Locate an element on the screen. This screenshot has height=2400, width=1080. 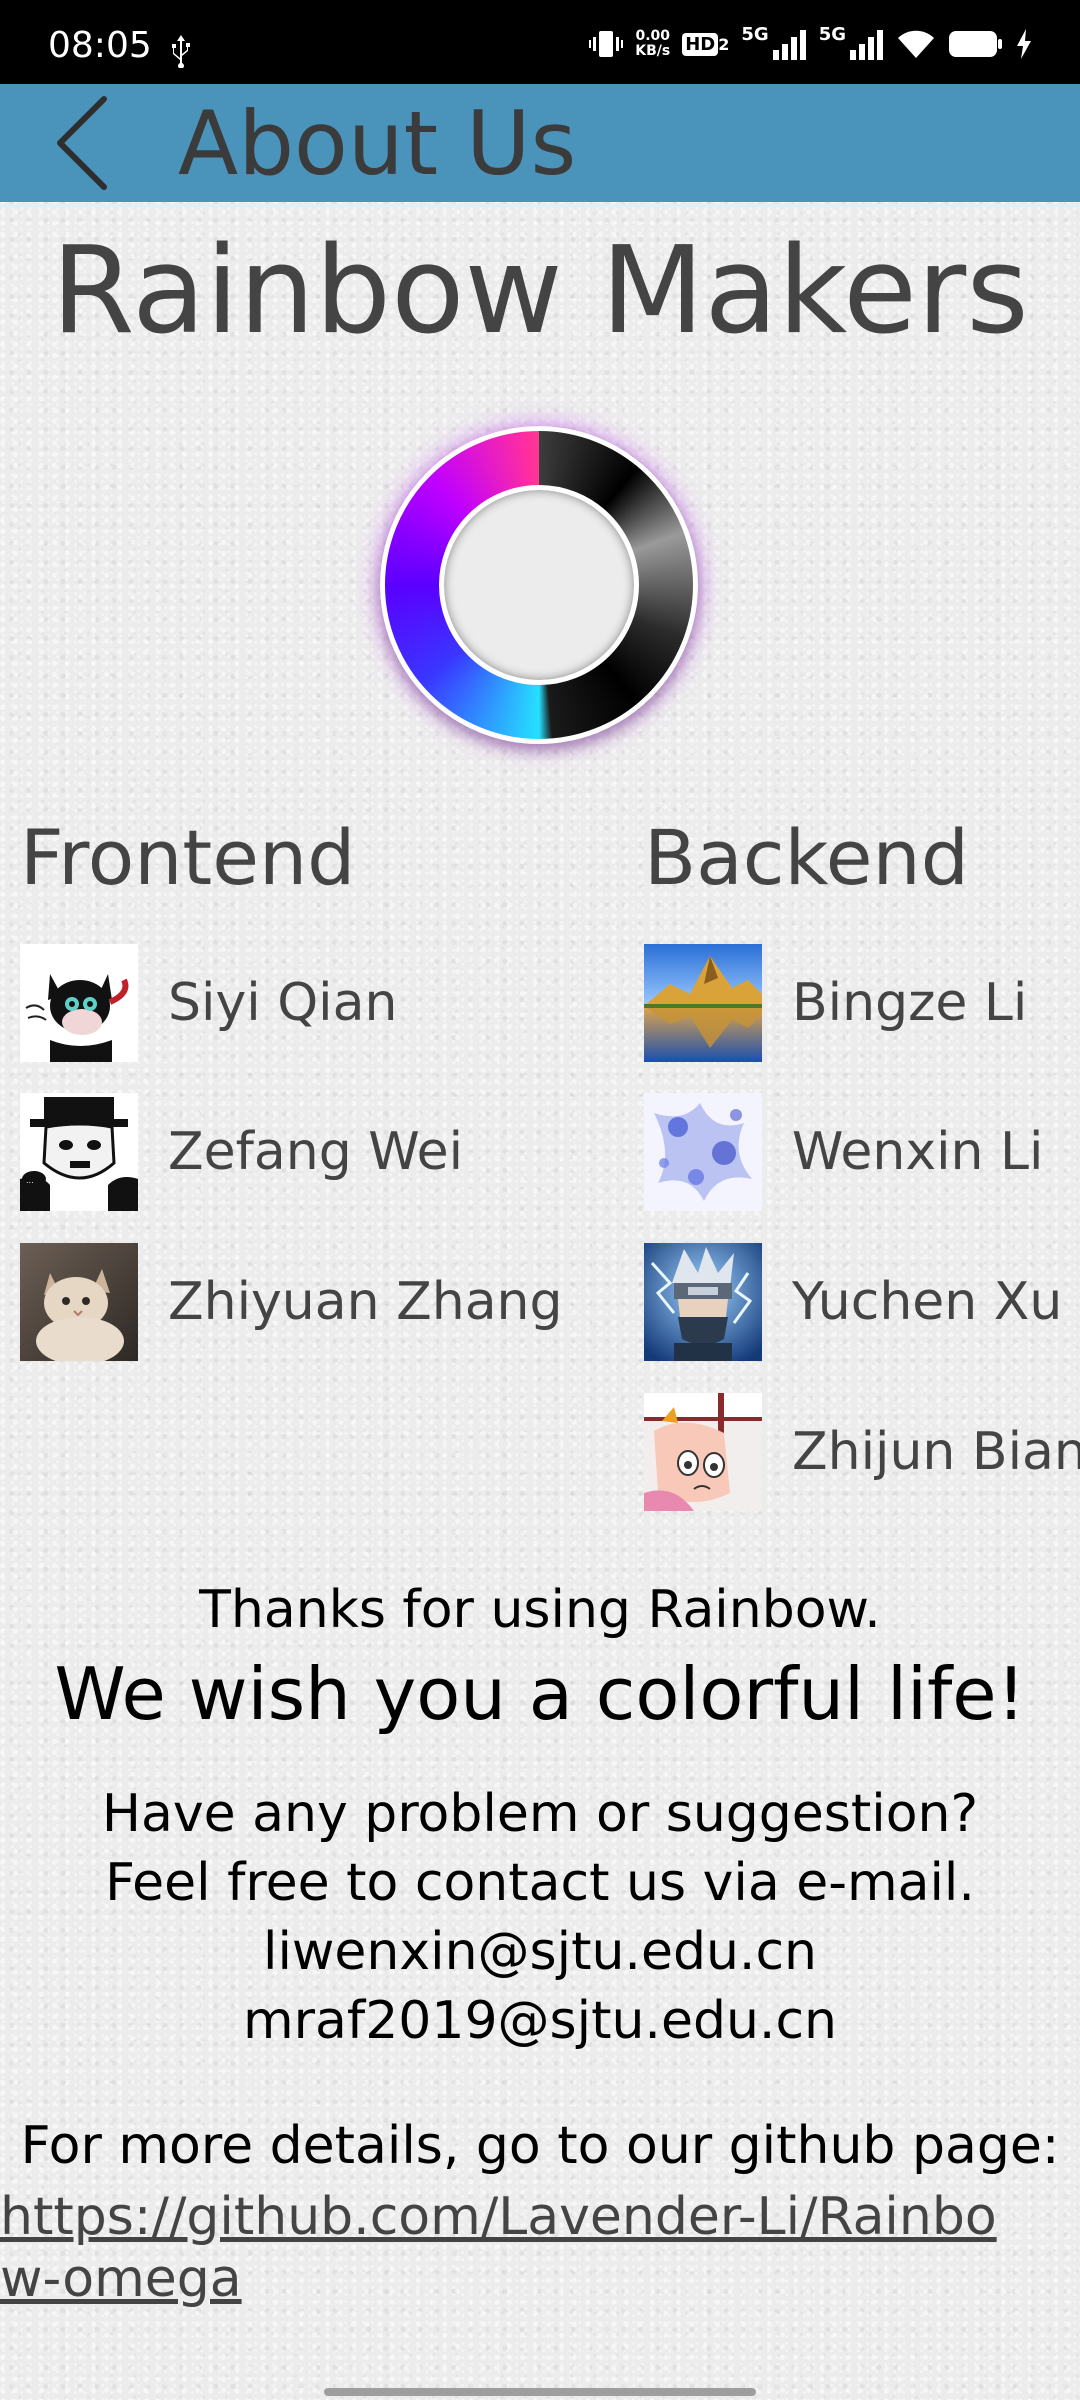
member-name: Yuchen Xu is located at coordinates (927, 1302).